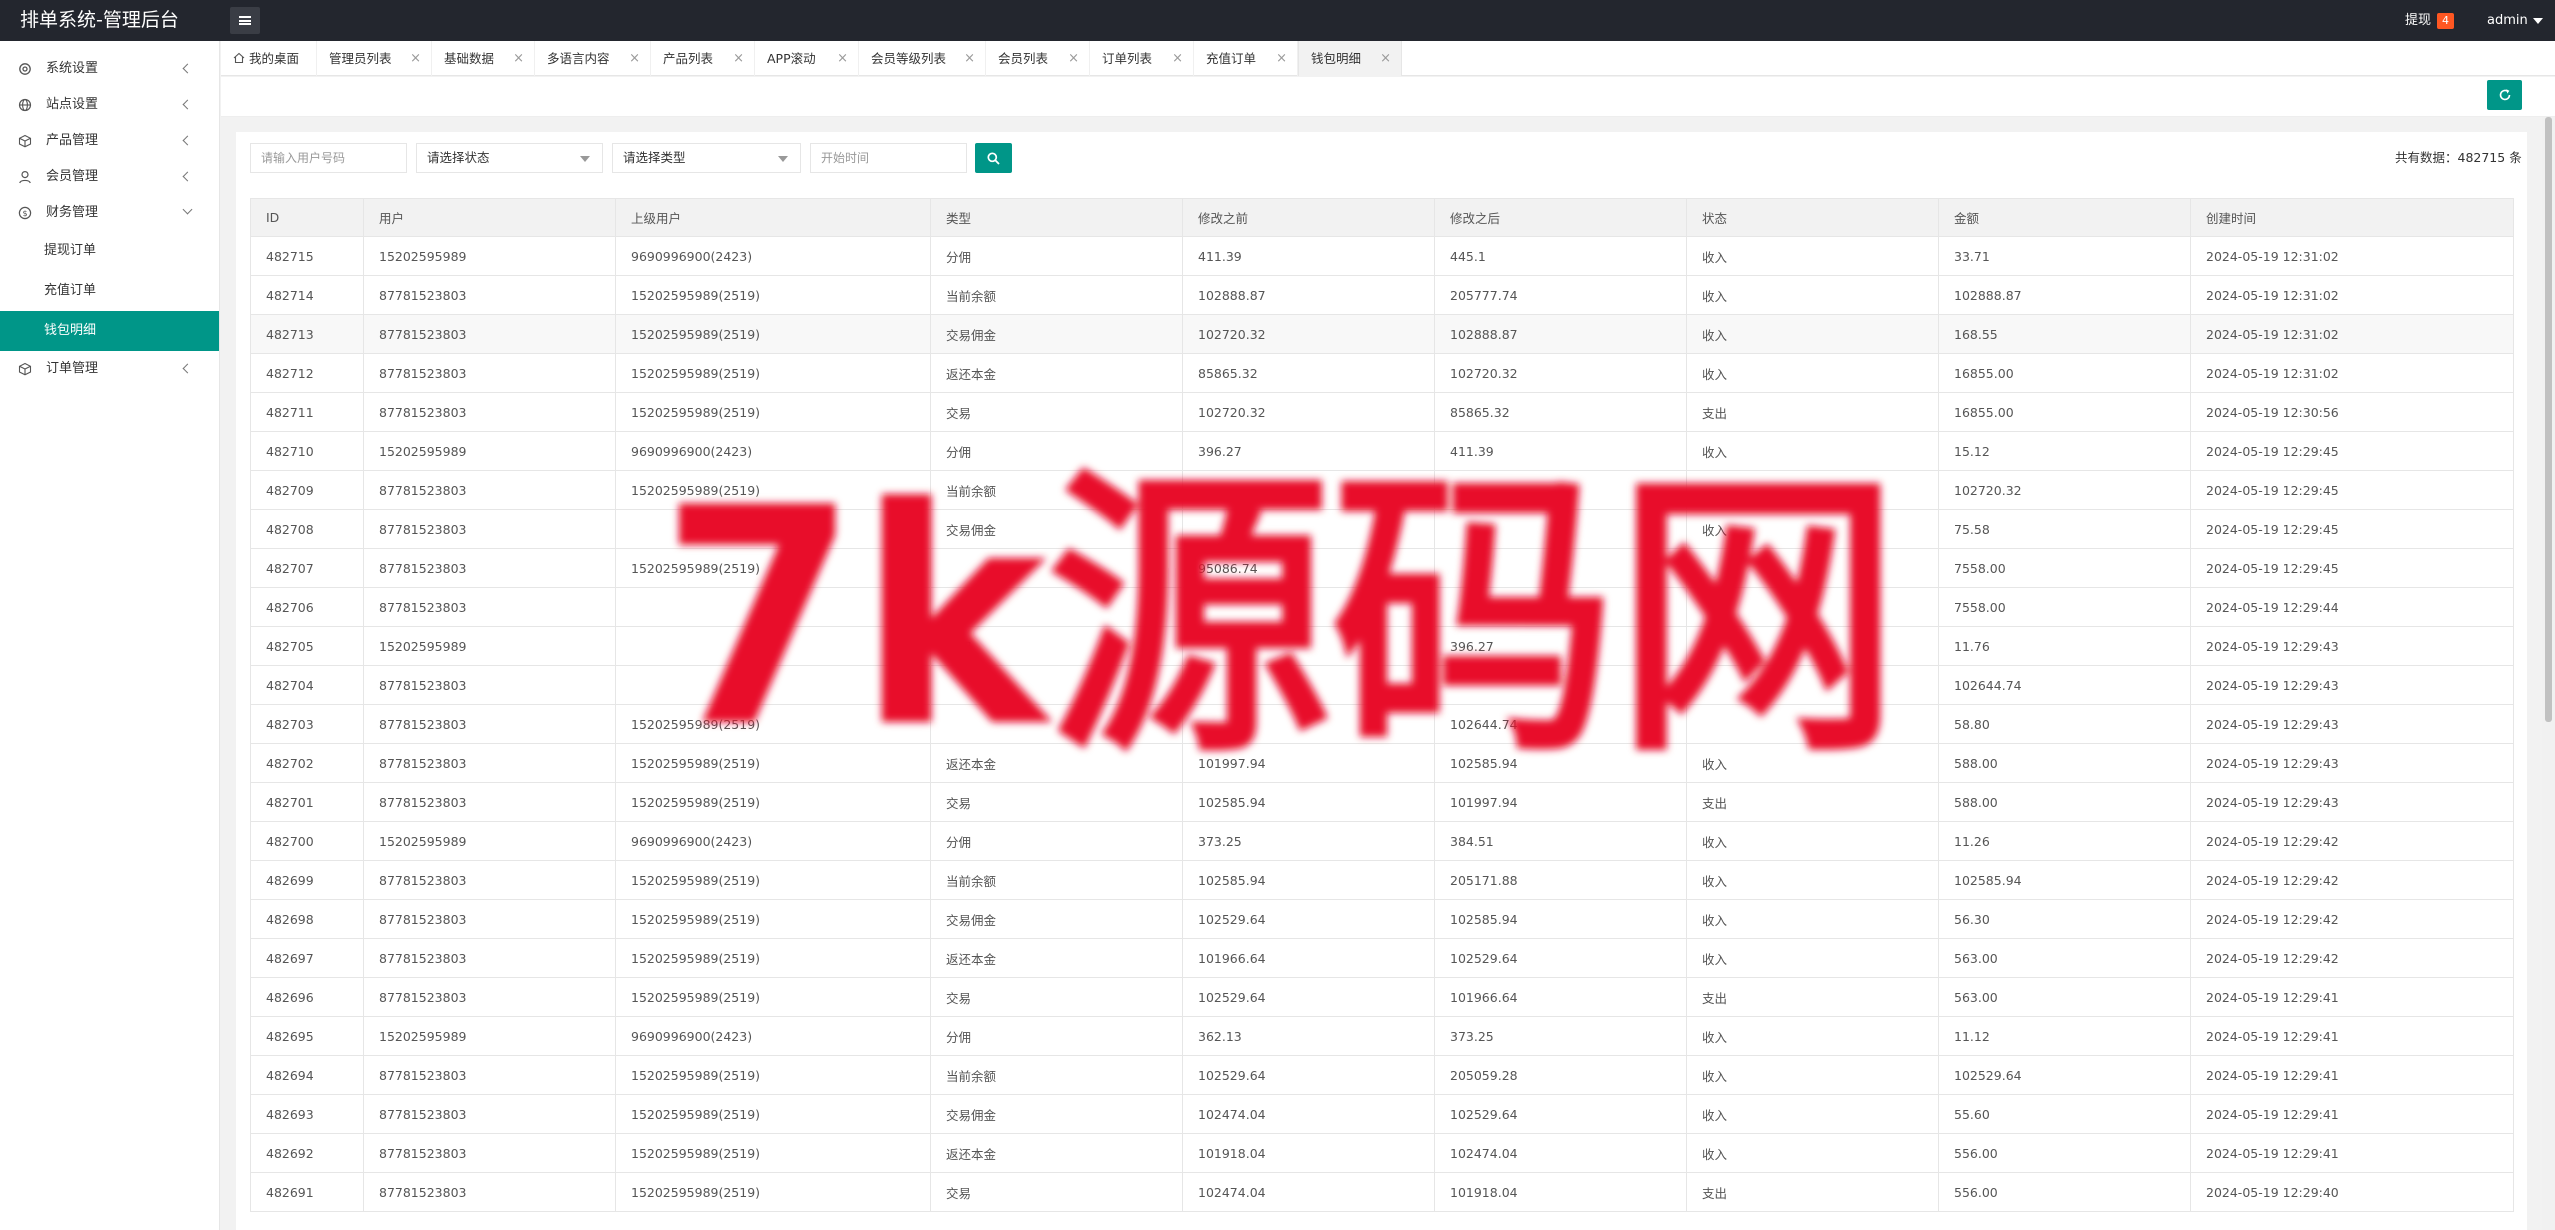 This screenshot has width=2555, height=1230. What do you see at coordinates (1560, 295) in the screenshot?
I see `cell-after: 205777.74` at bounding box center [1560, 295].